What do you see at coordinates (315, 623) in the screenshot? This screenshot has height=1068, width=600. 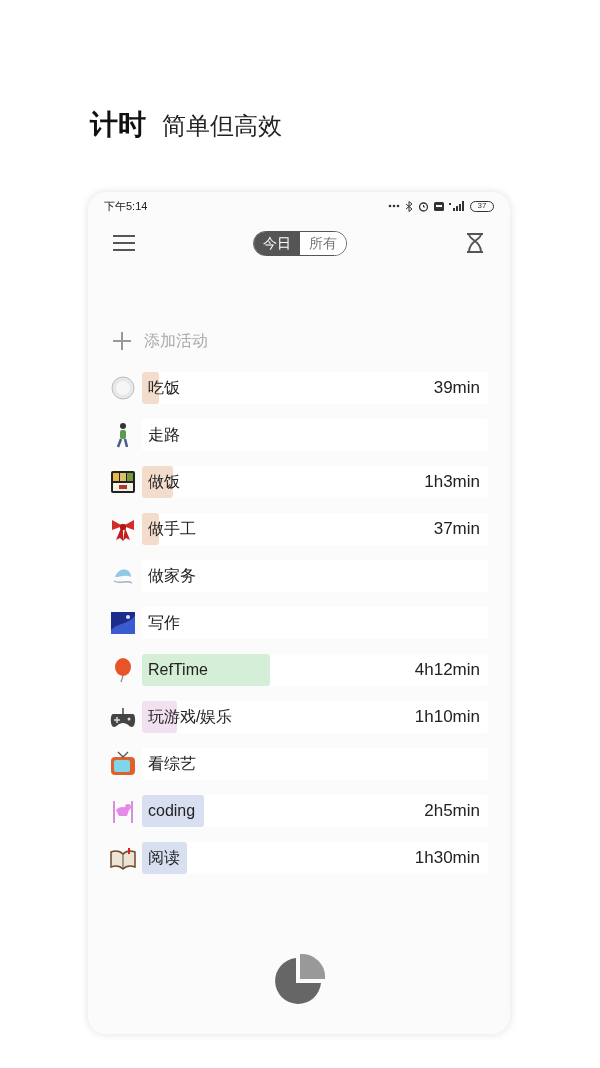 I see `activity-row: 写作` at bounding box center [315, 623].